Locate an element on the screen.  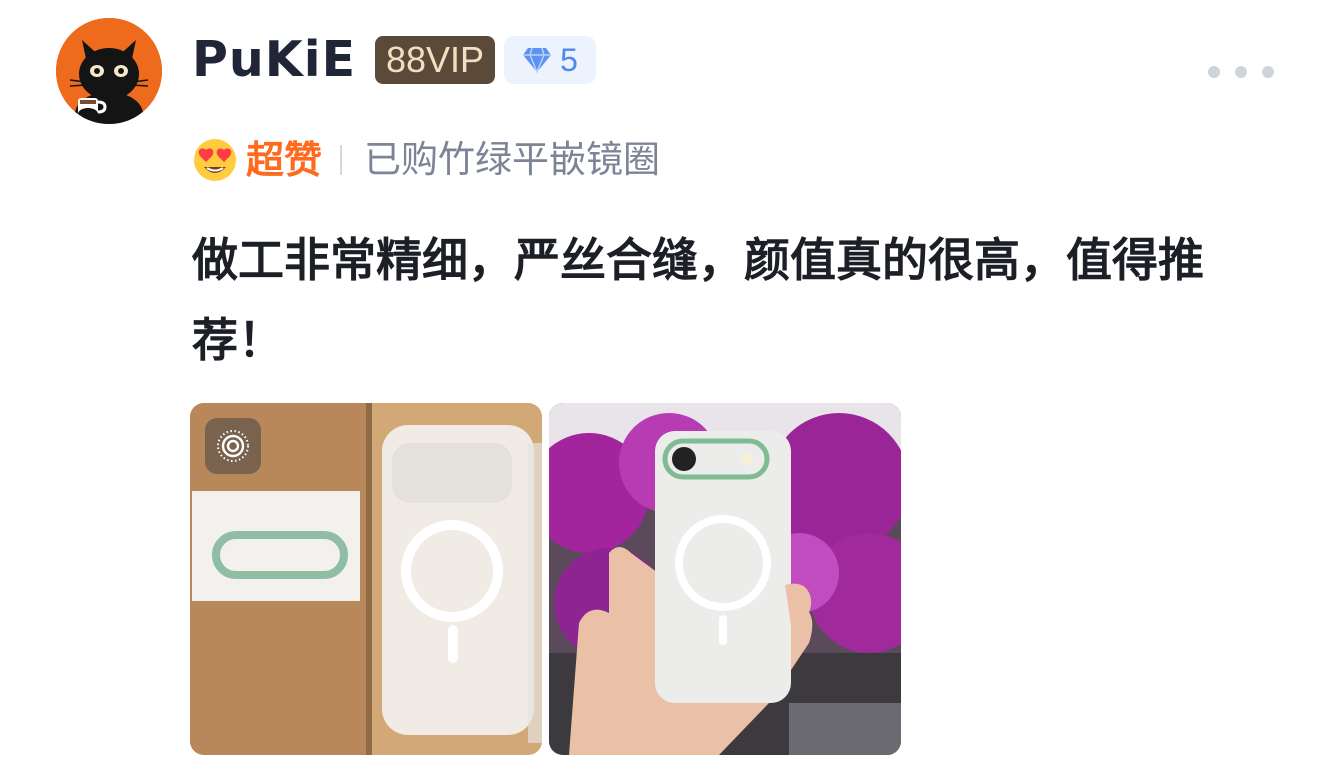
user-level-number: 5 is located at coordinates (569, 60).